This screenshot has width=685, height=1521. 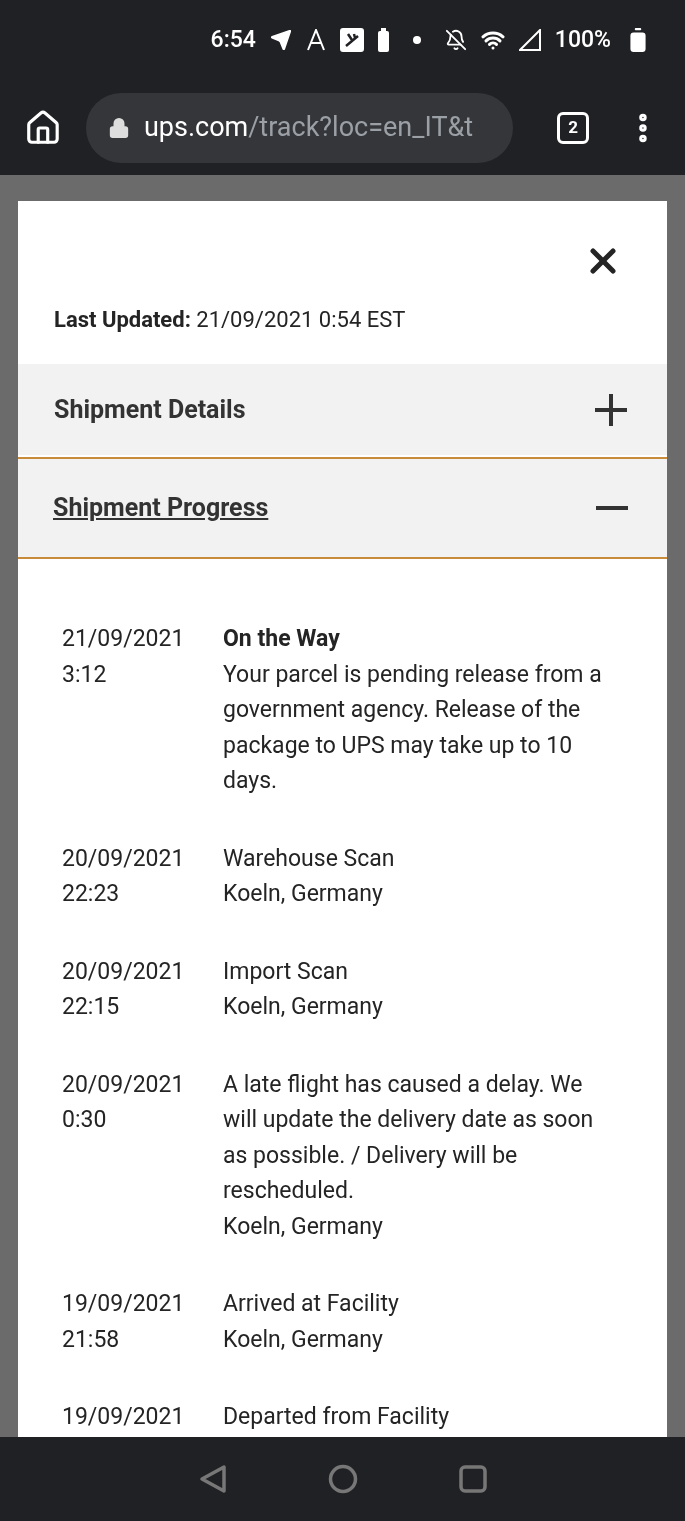 I want to click on recents-icon, so click(x=472, y=1479).